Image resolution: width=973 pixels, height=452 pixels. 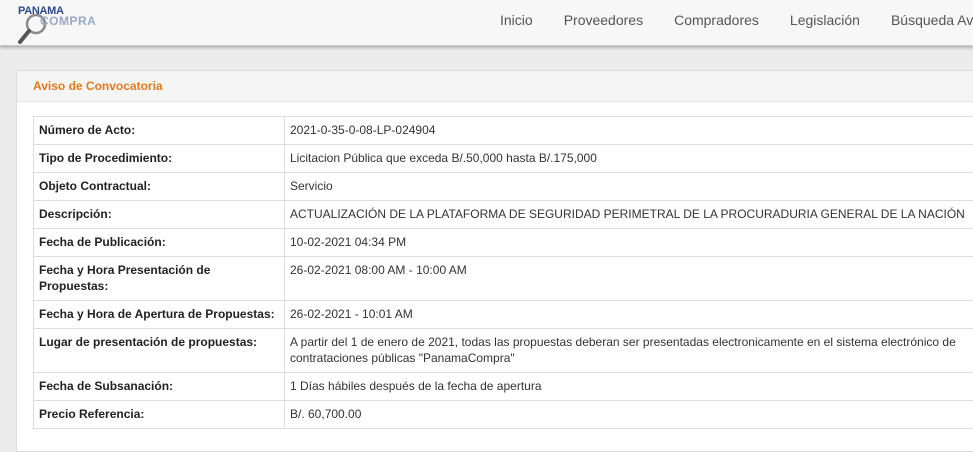 What do you see at coordinates (603, 20) in the screenshot?
I see `nav-proveedores: Proveedores` at bounding box center [603, 20].